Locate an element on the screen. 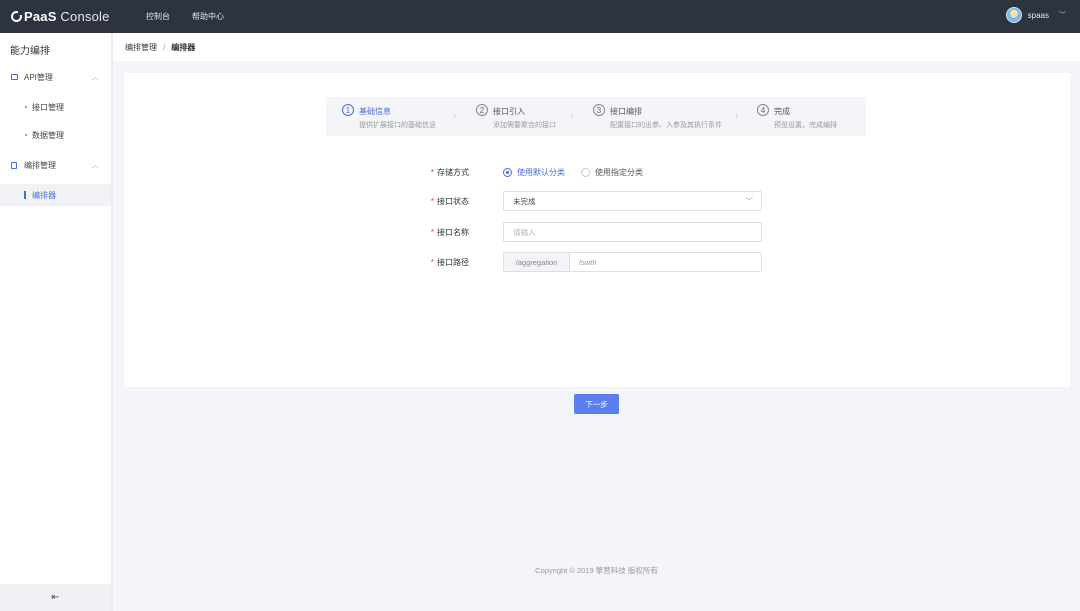 The image size is (1080, 611). sidebar-item-orchestrator: 编排器 is located at coordinates (55, 195).